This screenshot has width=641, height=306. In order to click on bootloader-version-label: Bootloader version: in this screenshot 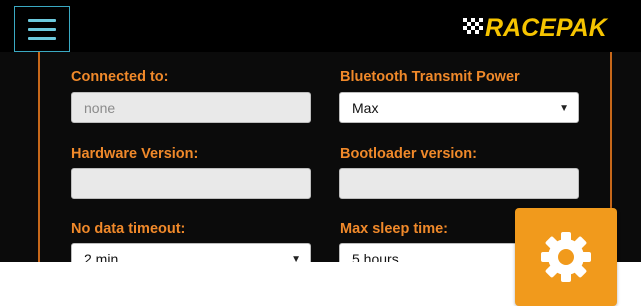, I will do `click(408, 154)`.